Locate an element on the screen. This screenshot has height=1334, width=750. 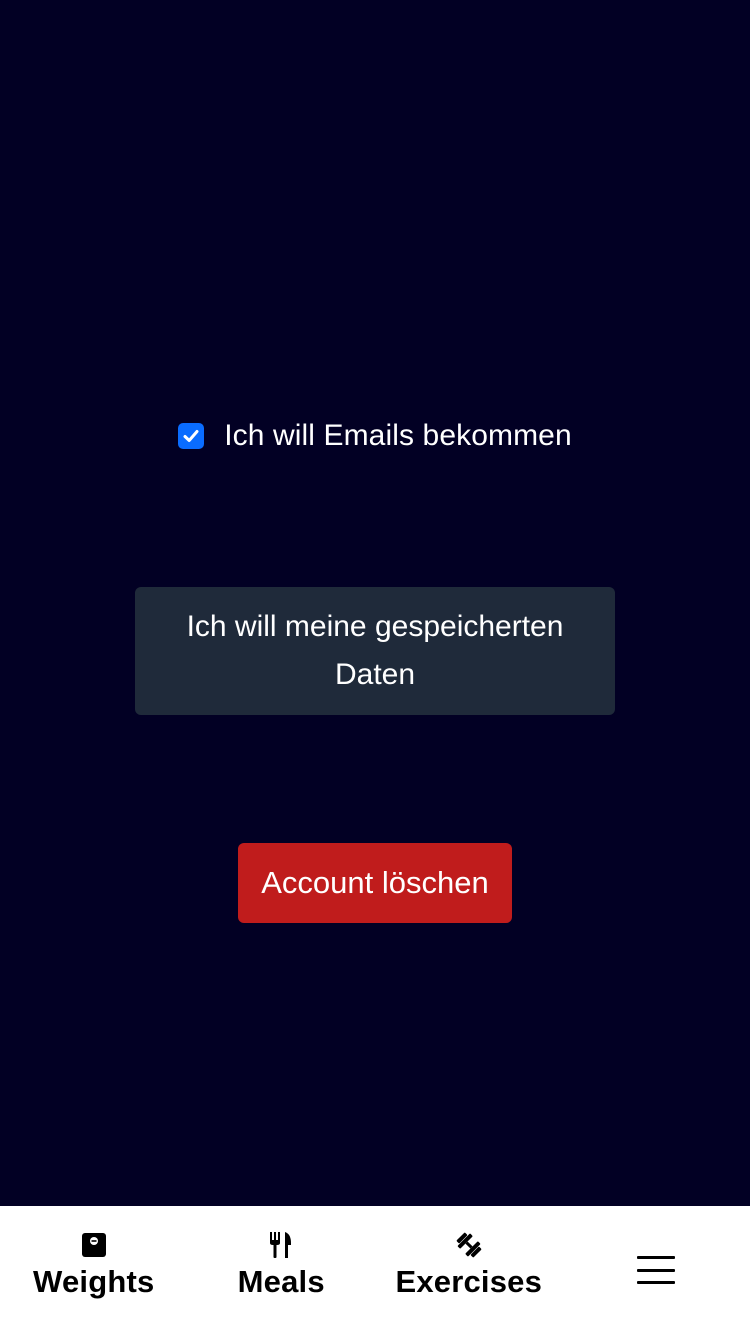
nav-item-exercises: Exercises is located at coordinates (469, 1270).